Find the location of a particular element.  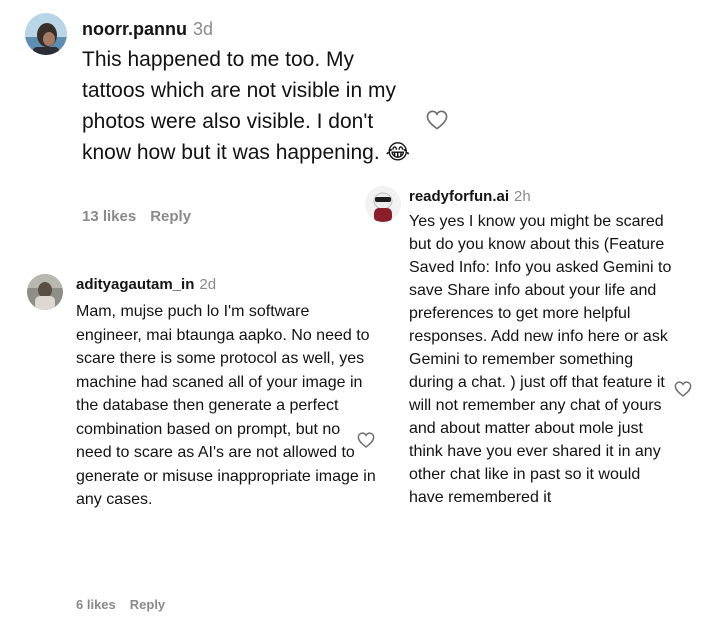

username-link: readyforfun.ai is located at coordinates (459, 196).